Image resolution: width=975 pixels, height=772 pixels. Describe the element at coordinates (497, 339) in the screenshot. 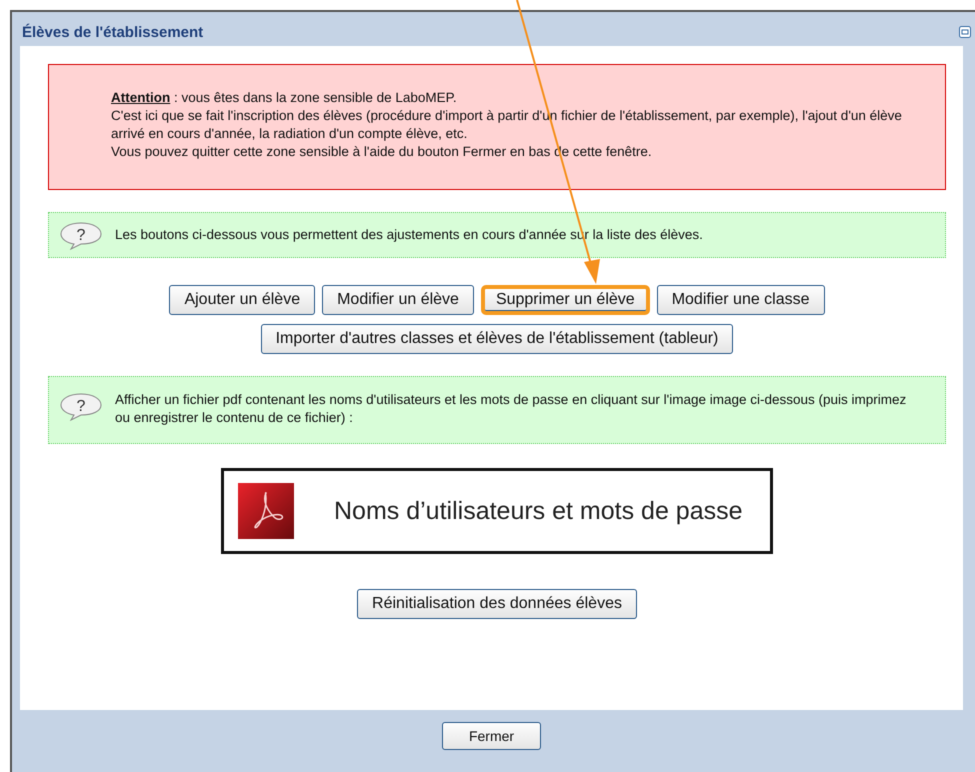

I see `import-button: Importer d'autres classes et élèves de l'établissement (tableur)` at that location.